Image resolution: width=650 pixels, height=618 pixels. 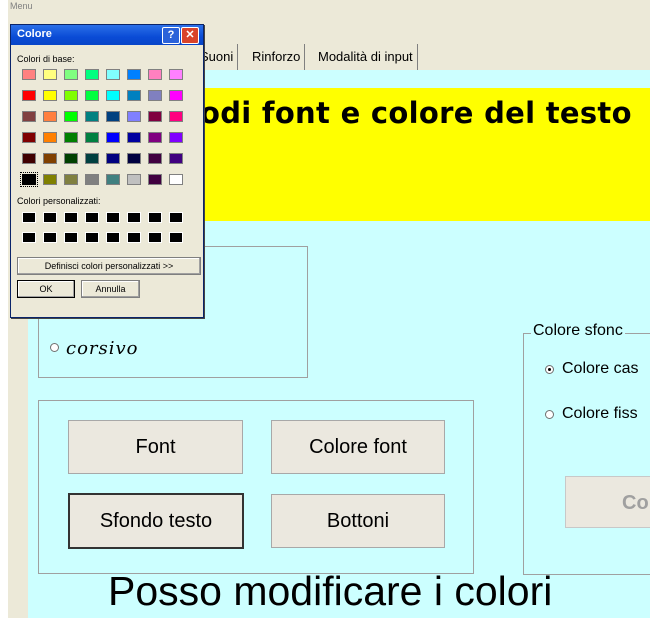 What do you see at coordinates (600, 413) in the screenshot?
I see `colore-fisso-label: Colore fiss` at bounding box center [600, 413].